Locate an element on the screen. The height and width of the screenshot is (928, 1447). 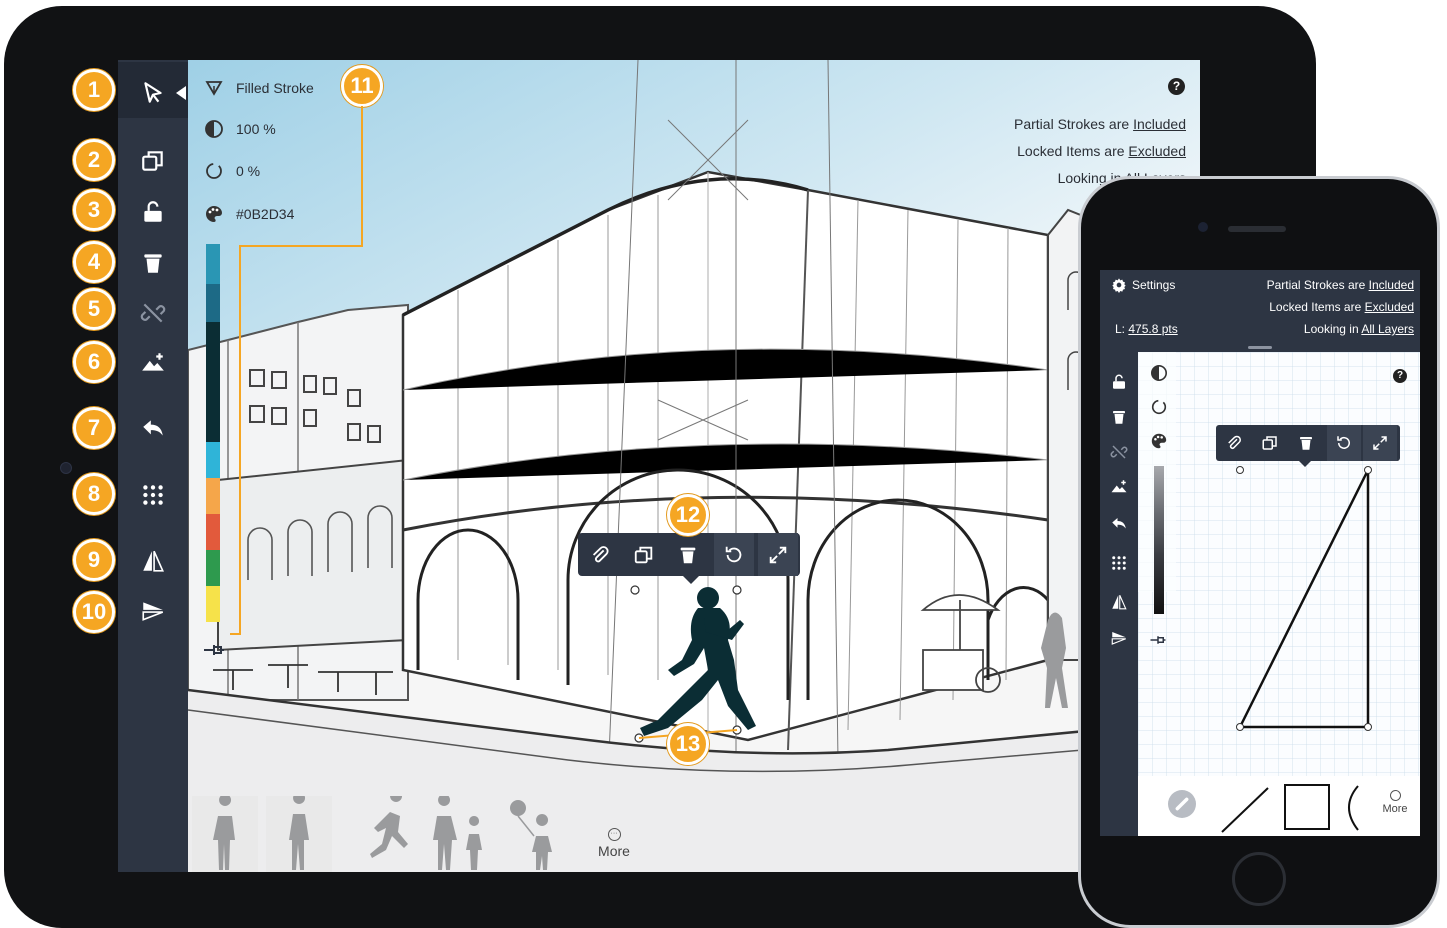
partial-strokes-status: Partial Strokes are Included is located at coordinates (1100, 124).